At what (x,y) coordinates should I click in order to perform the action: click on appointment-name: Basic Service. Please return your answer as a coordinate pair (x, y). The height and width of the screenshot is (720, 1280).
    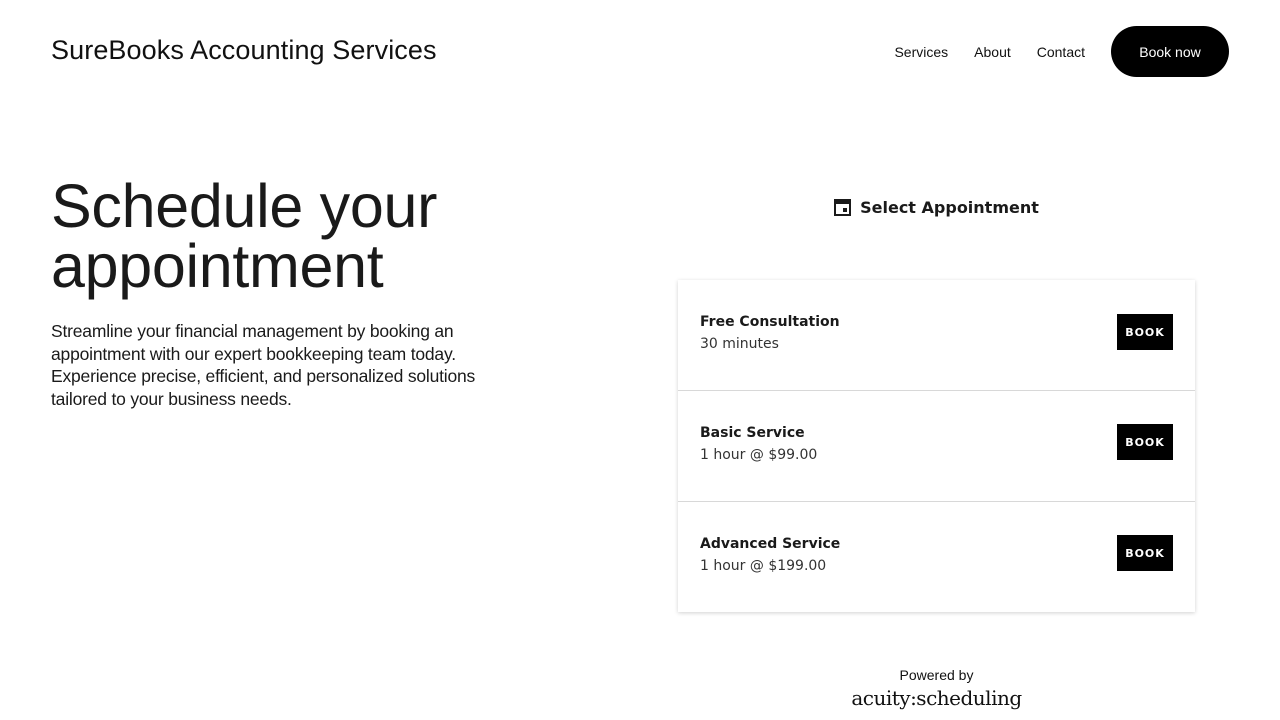
    Looking at the image, I should click on (752, 433).